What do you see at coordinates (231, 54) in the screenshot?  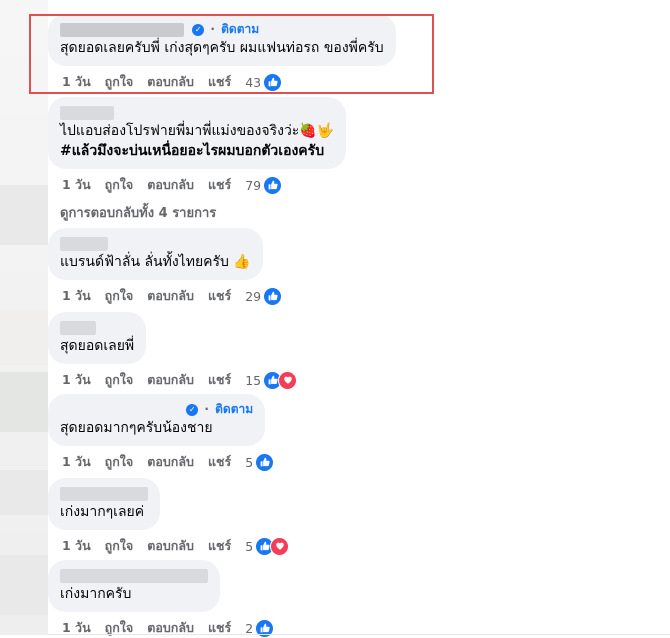 I see `highlight-box` at bounding box center [231, 54].